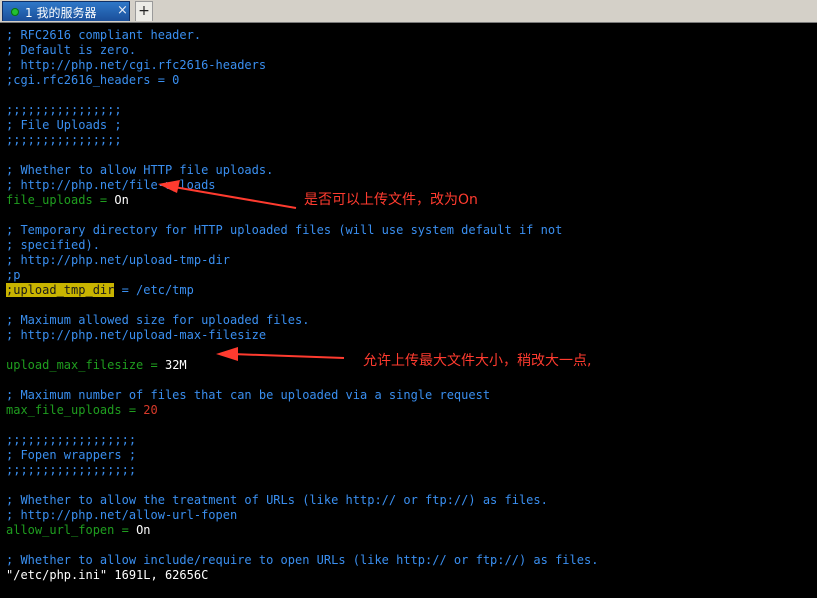  I want to click on editor-line-upload-max-filesize: upload_max_filesize = 32M, so click(96, 365).